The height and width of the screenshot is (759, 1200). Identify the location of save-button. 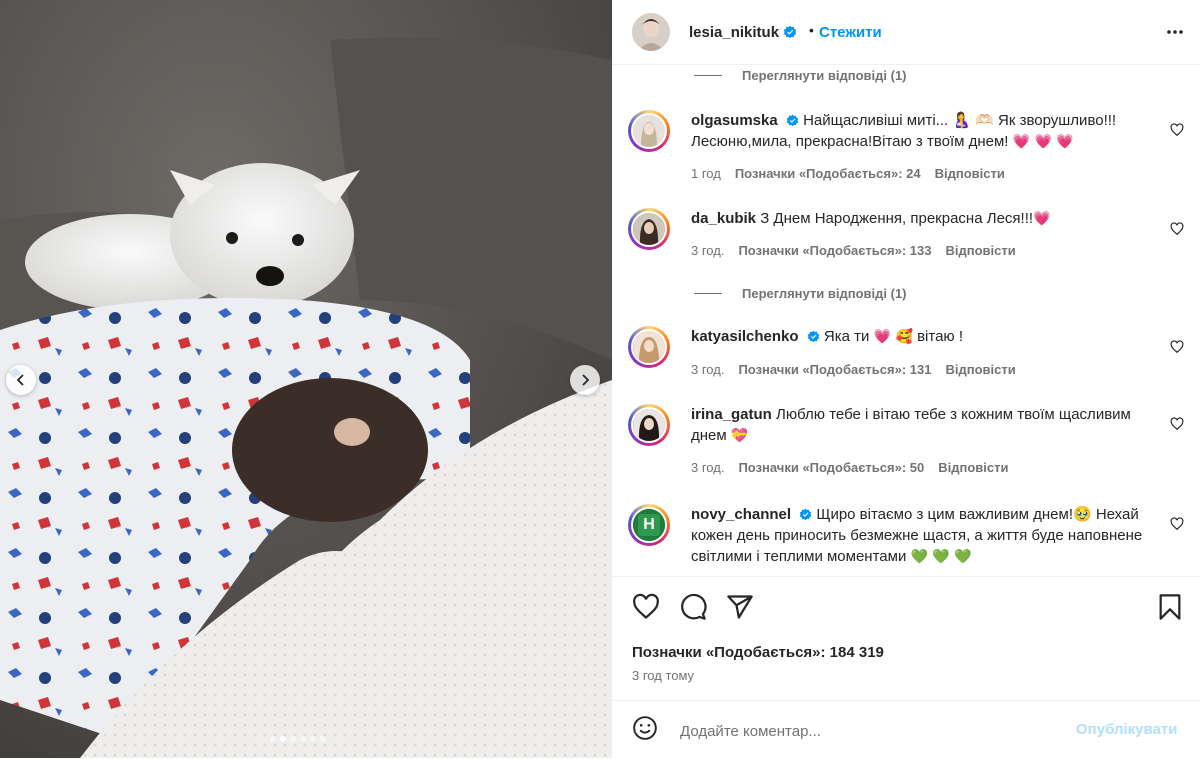
(1170, 609).